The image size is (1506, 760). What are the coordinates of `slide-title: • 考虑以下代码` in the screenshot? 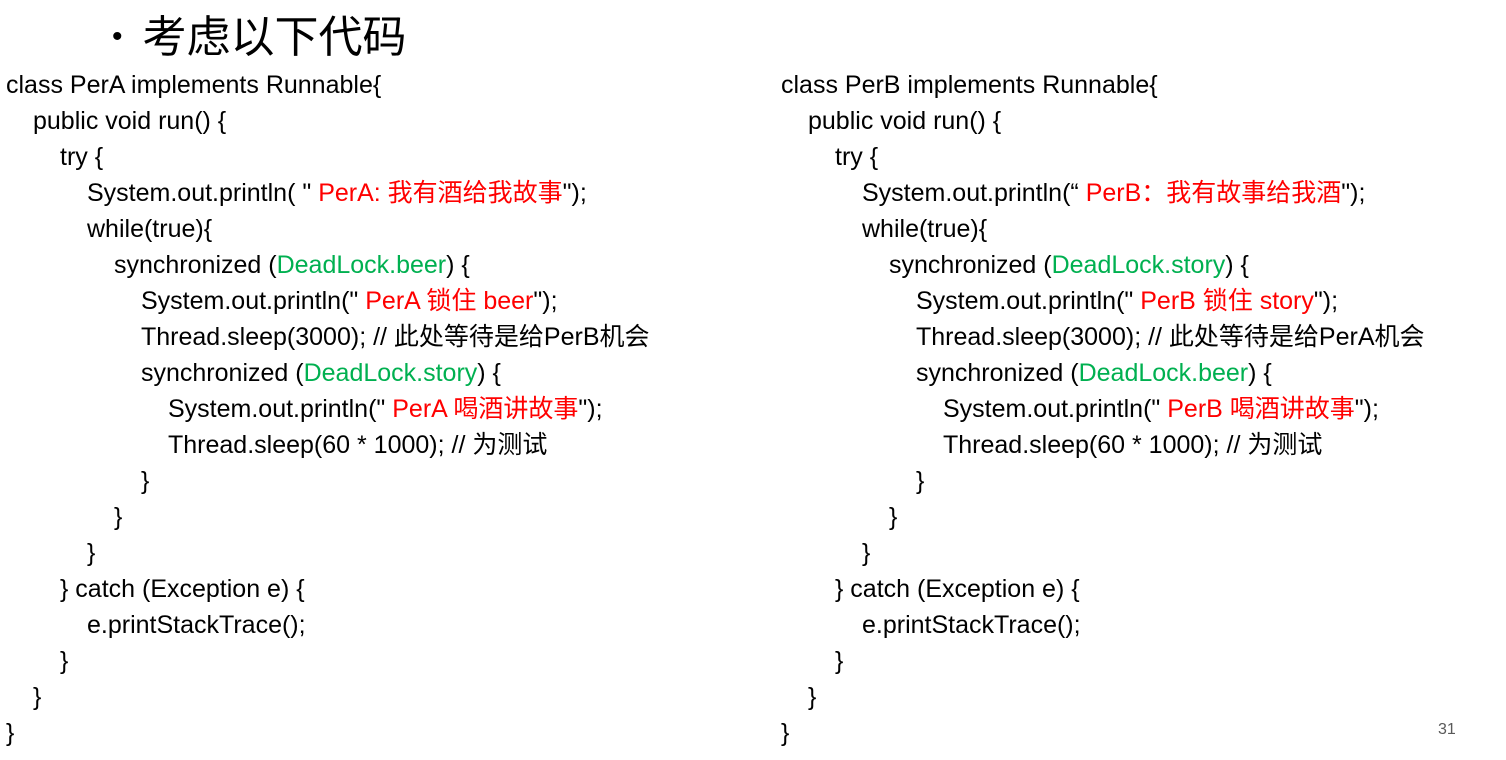 It's located at (259, 38).